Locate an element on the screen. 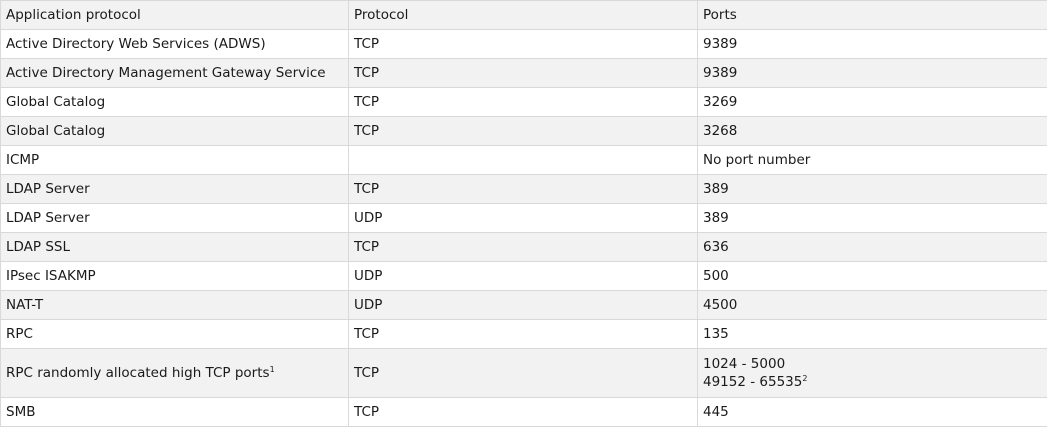 Image resolution: width=1047 pixels, height=427 pixels. header-protocol: Protocol is located at coordinates (523, 15).